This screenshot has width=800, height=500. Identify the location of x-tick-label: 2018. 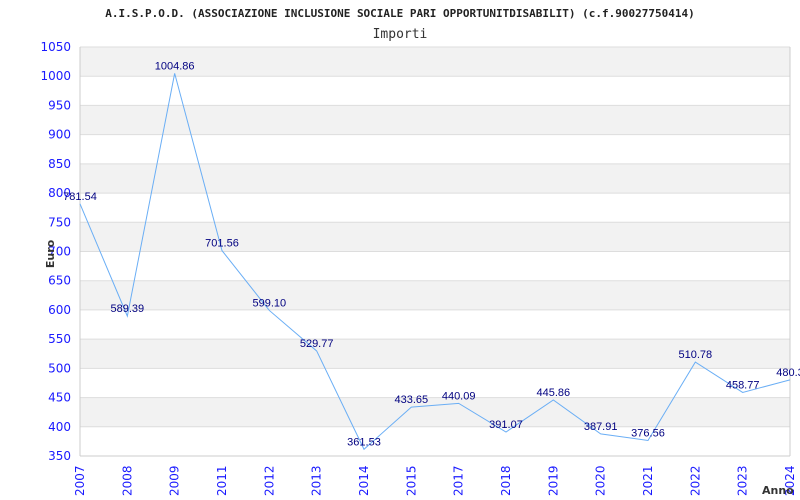
(506, 480).